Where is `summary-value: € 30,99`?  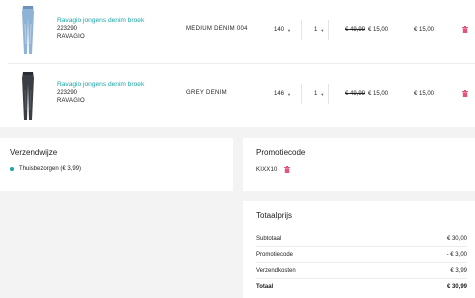 summary-value: € 30,99 is located at coordinates (456, 287).